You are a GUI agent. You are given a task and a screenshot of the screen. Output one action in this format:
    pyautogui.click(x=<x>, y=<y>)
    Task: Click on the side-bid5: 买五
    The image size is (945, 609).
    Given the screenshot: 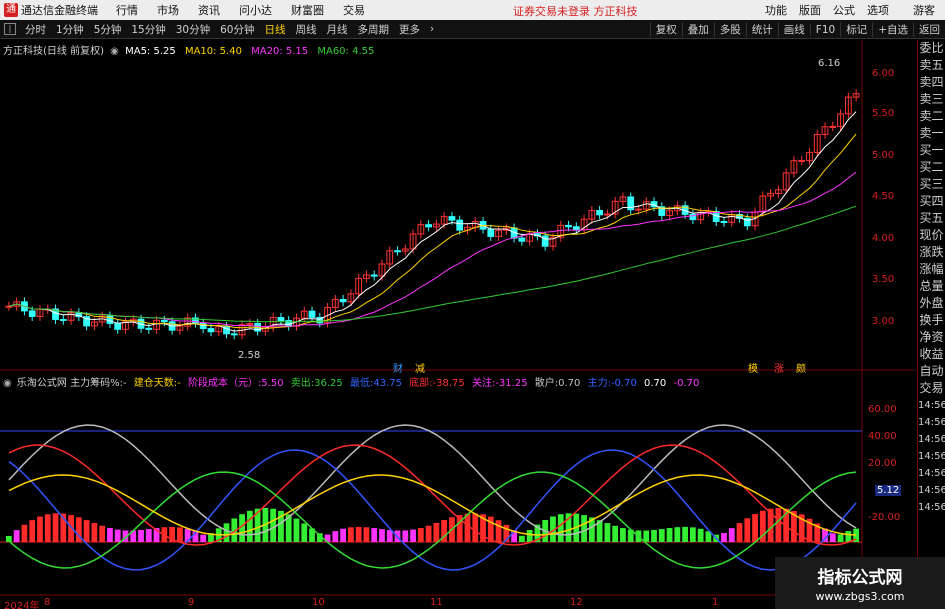 What is the action you would take?
    pyautogui.click(x=931, y=218)
    